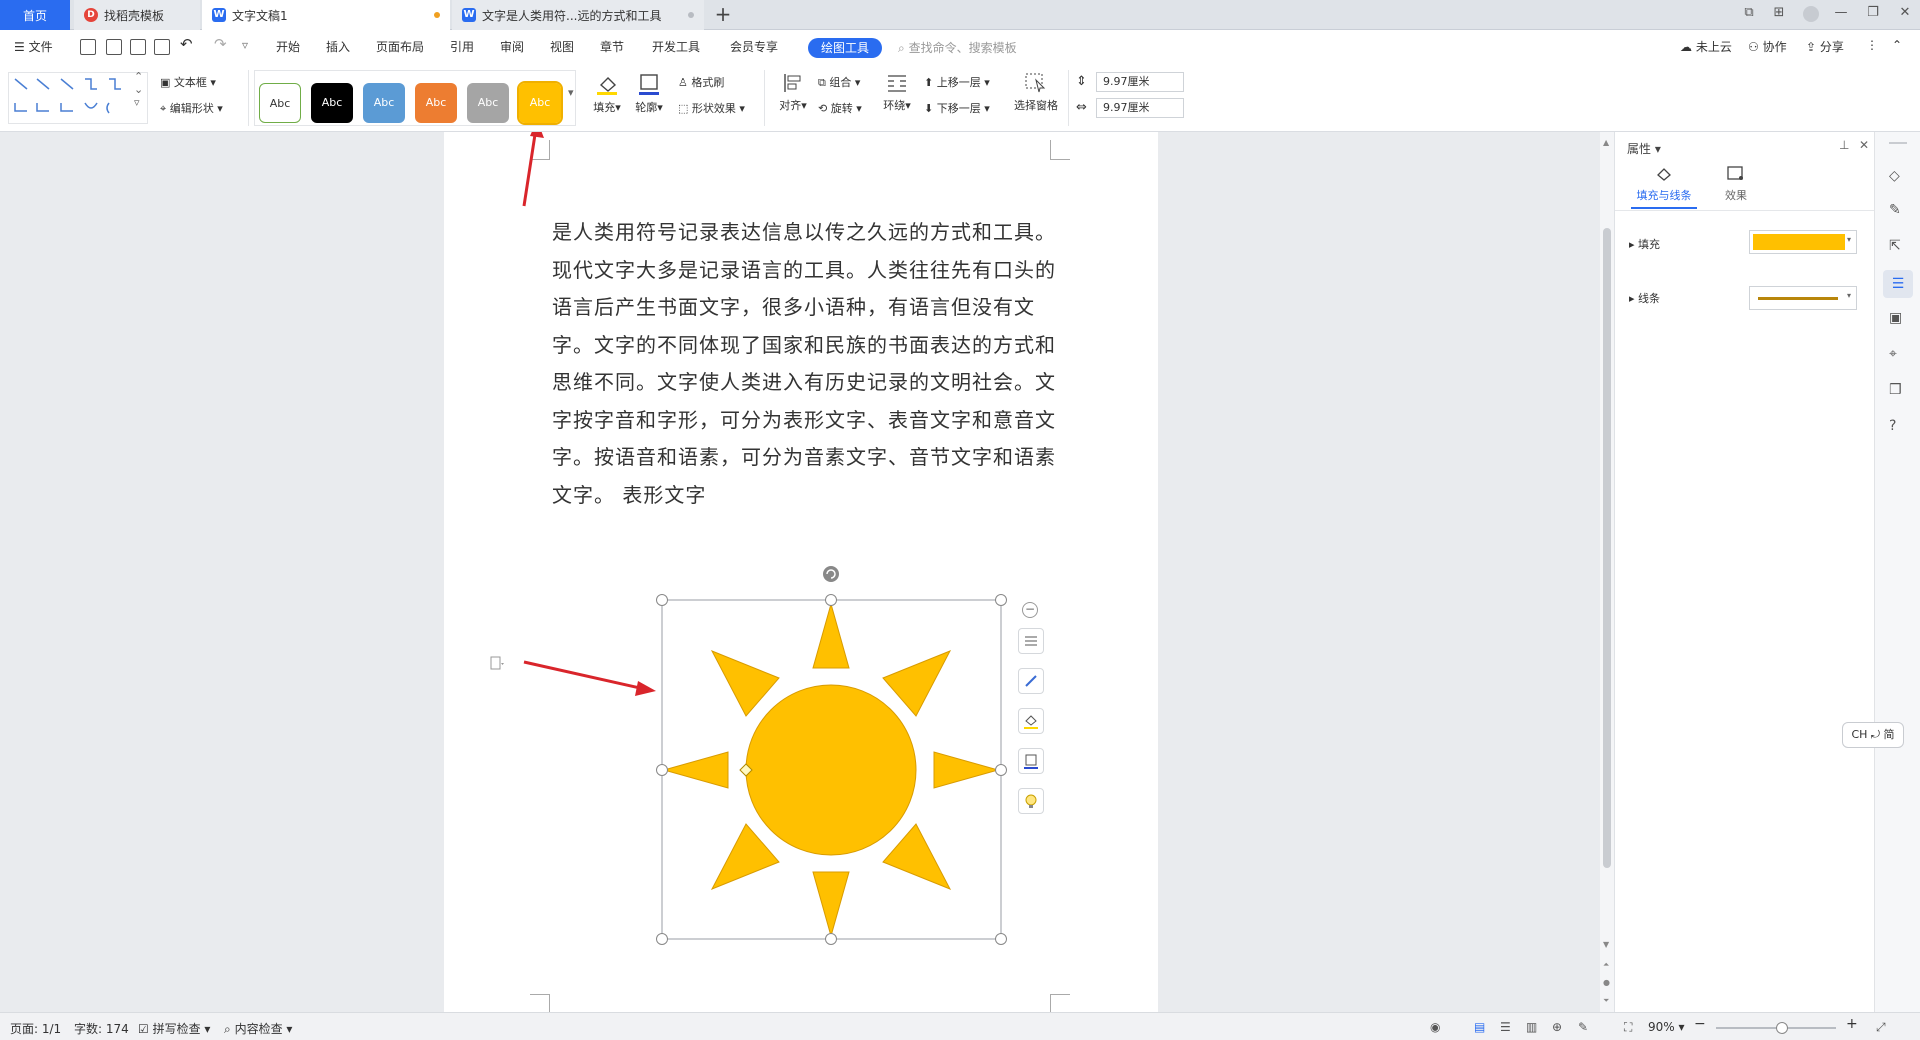 The height and width of the screenshot is (1040, 1920). I want to click on tab-document-1: W 文字文稿1, so click(326, 15).